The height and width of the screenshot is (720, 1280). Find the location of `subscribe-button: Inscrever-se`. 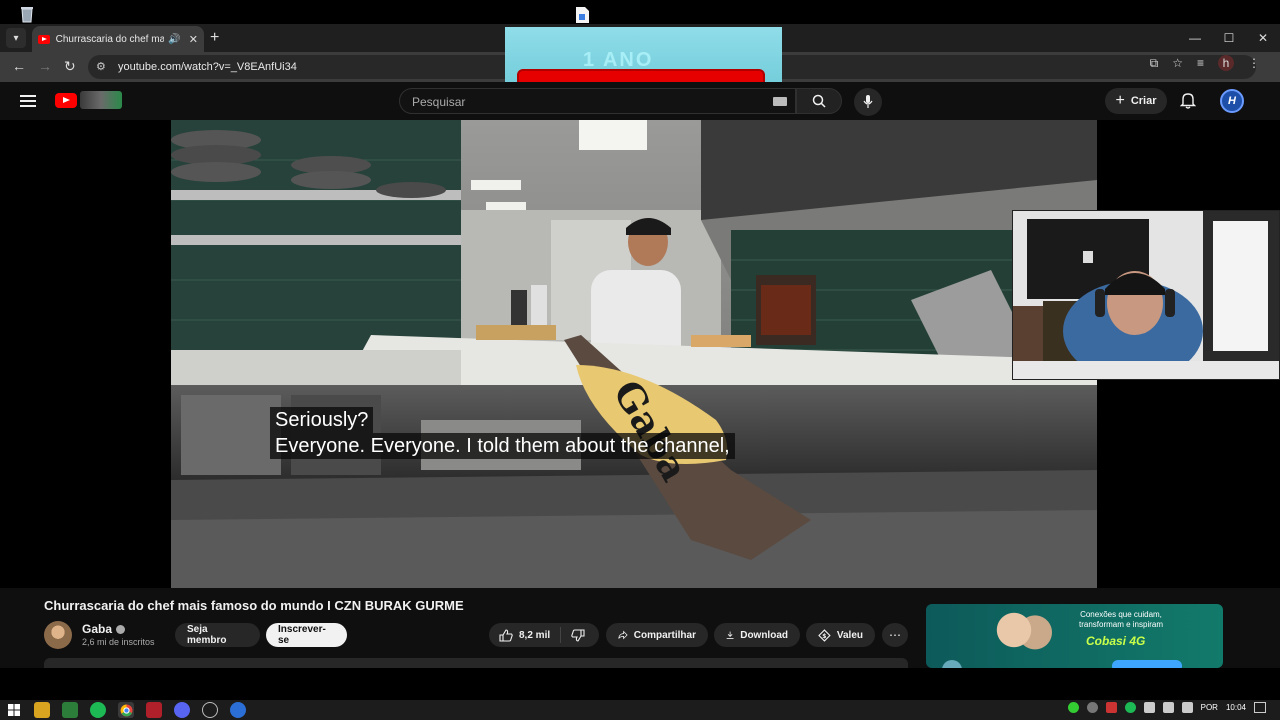

subscribe-button: Inscrever-se is located at coordinates (306, 635).